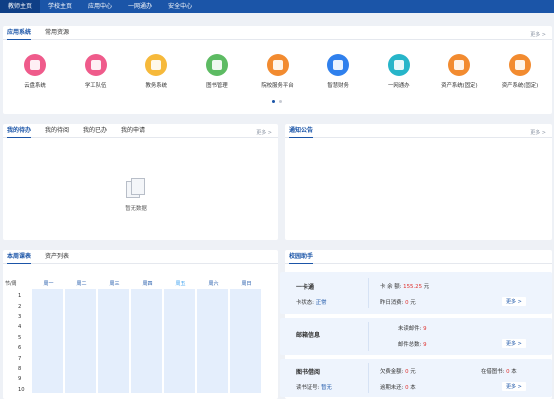 Image resolution: width=554 pixels, height=399 pixels. I want to click on app-tile: 院校服务平台, so click(278, 71).